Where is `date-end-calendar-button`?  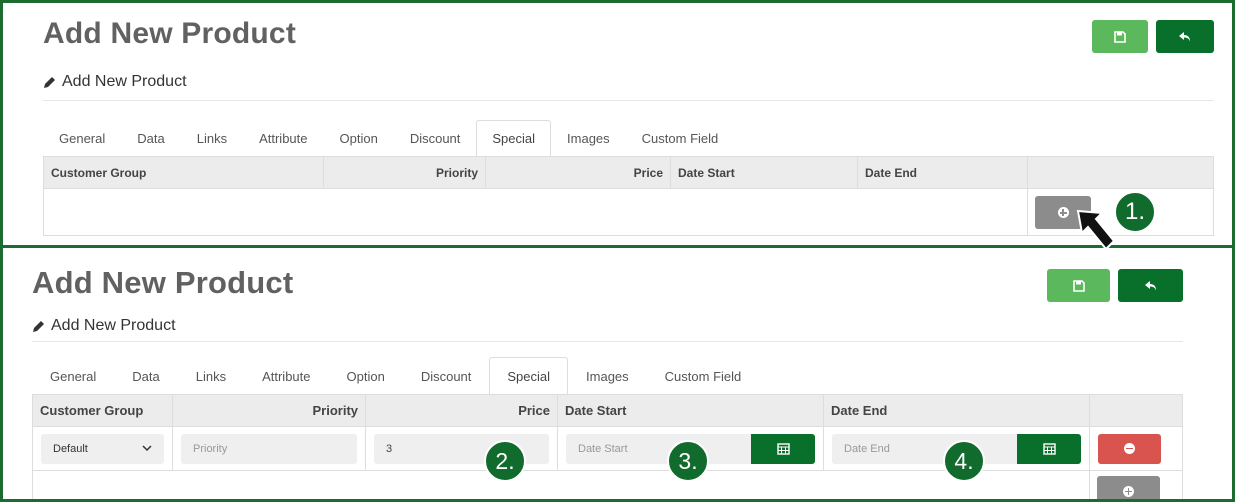
date-end-calendar-button is located at coordinates (1049, 448).